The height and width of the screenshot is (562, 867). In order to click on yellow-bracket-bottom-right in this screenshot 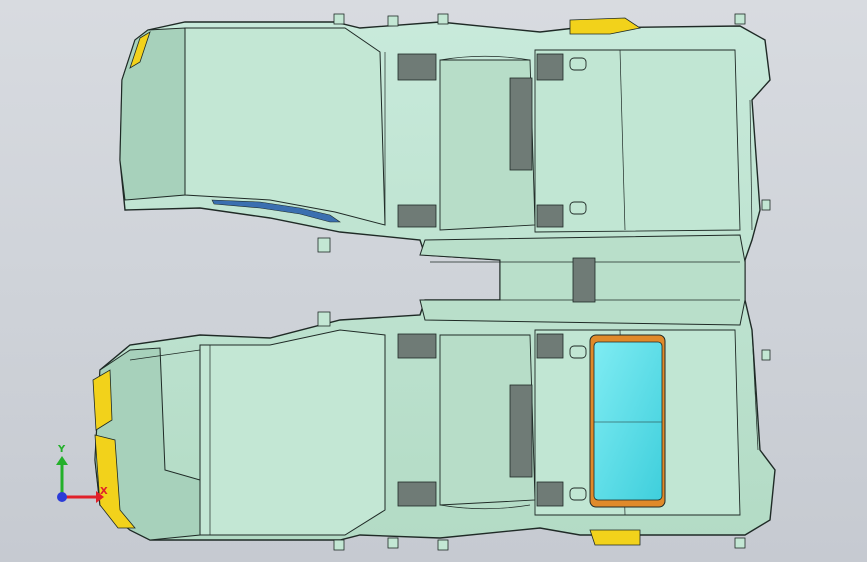, I will do `click(615, 537)`.